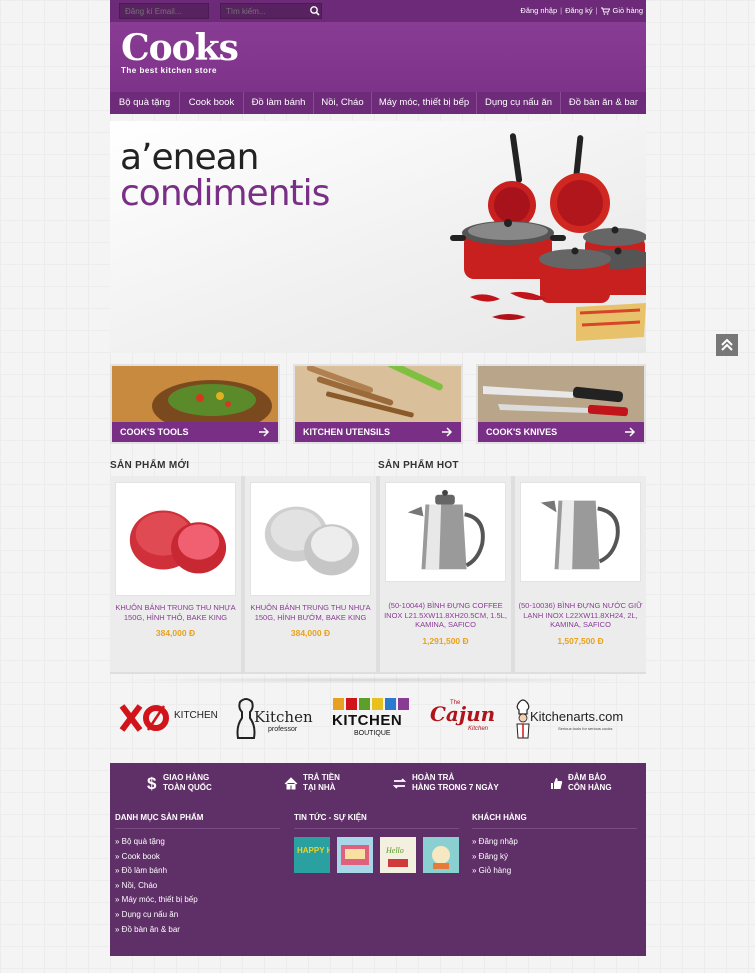 The height and width of the screenshot is (973, 755). I want to click on category-kitchen-utensils: KITCHEN UTENSILS, so click(378, 404).